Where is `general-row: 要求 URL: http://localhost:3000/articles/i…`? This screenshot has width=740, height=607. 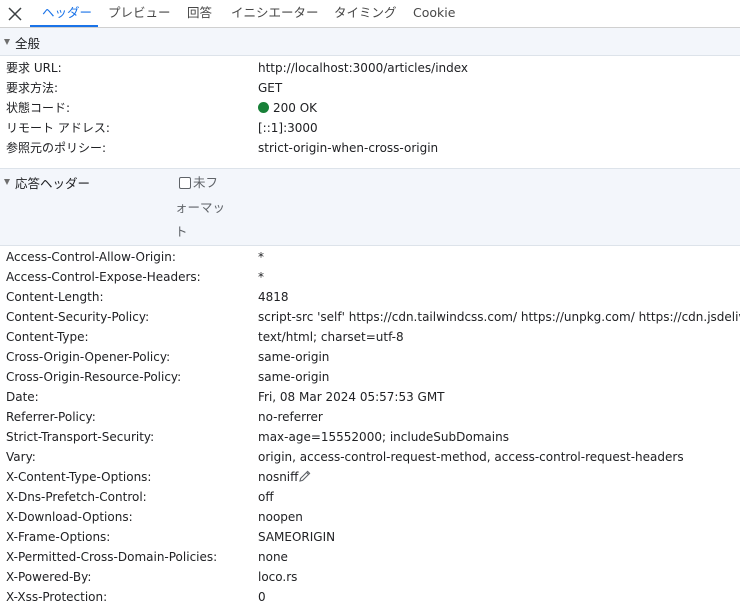
general-row: 要求 URL: http://localhost:3000/articles/i… is located at coordinates (370, 68).